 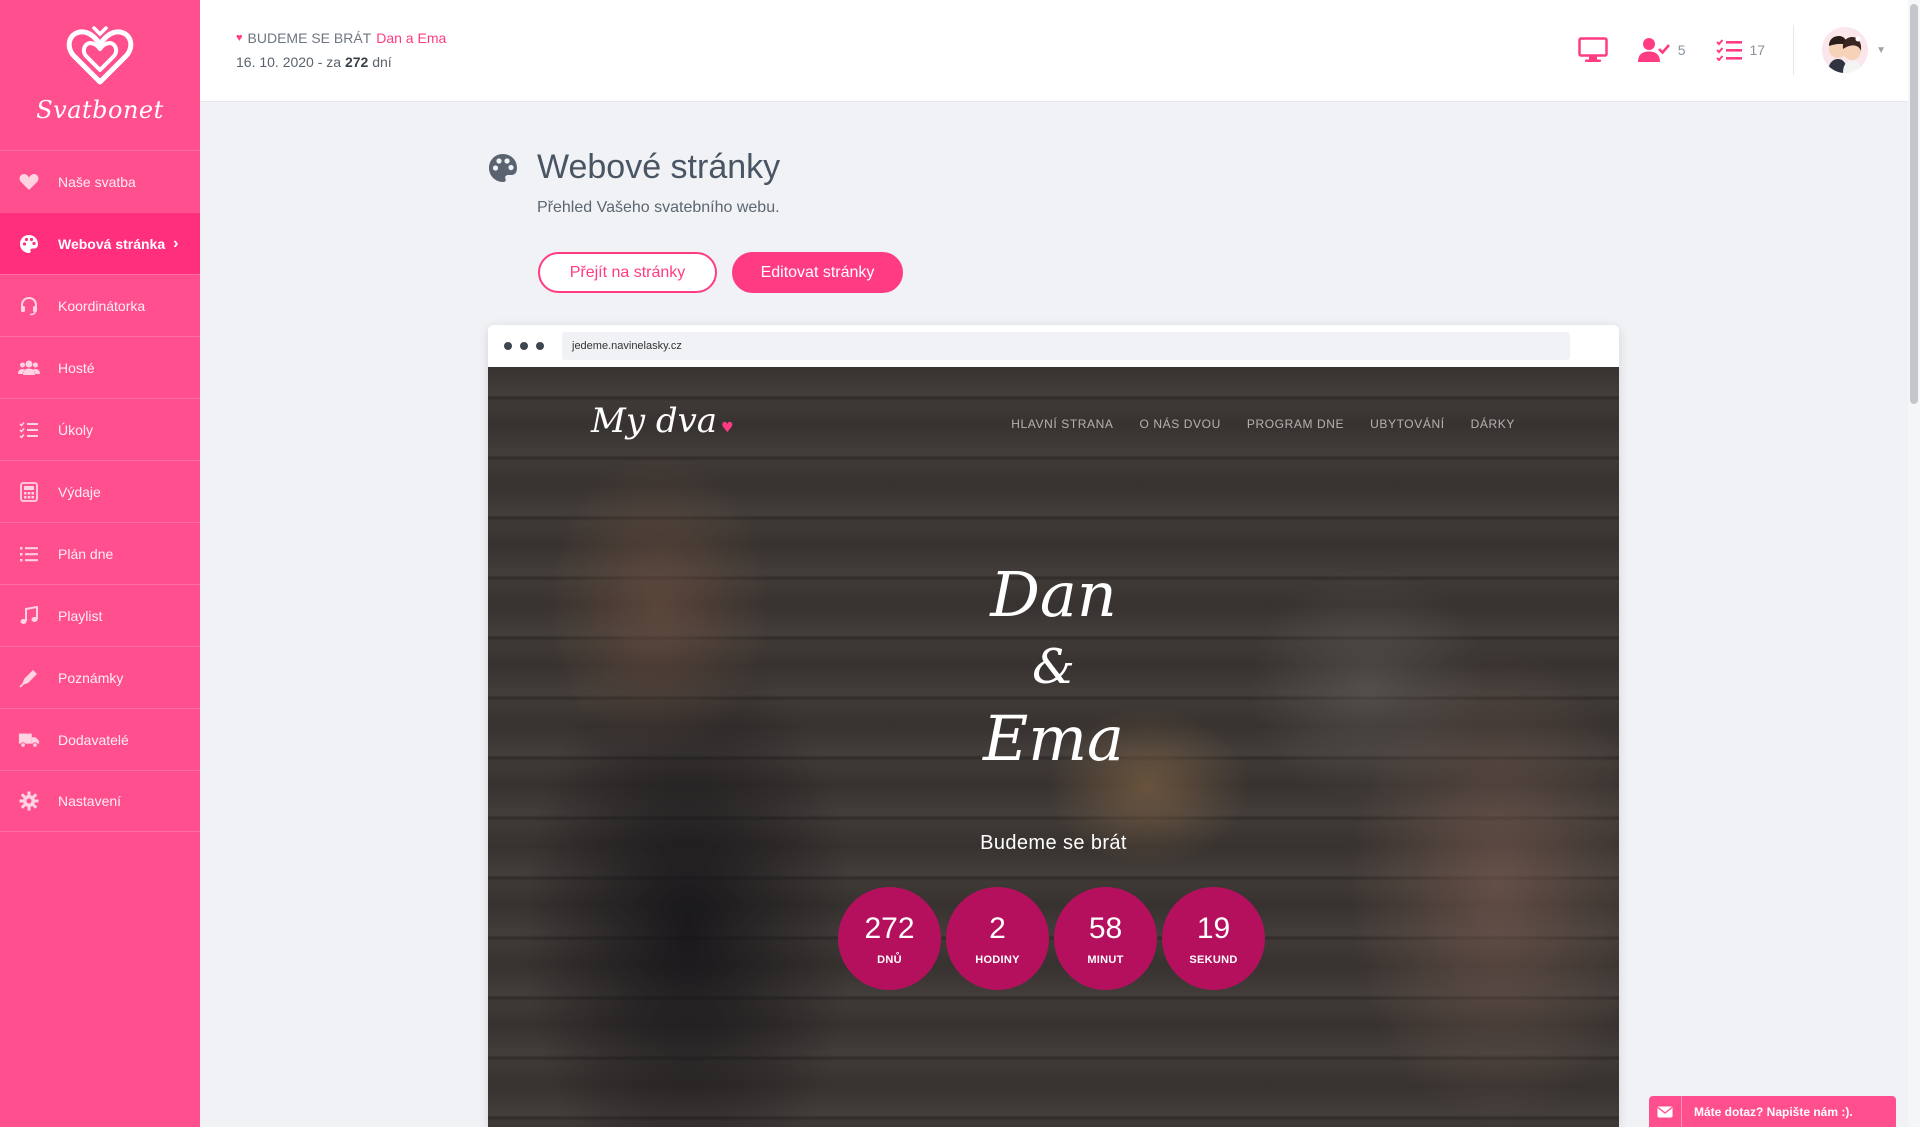 I want to click on countdown-value: 19, so click(x=1213, y=928).